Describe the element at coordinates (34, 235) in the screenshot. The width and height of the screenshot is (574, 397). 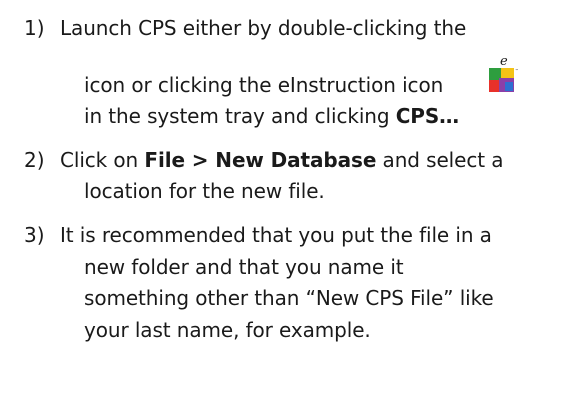
I see `step-number-3: 3)` at that location.